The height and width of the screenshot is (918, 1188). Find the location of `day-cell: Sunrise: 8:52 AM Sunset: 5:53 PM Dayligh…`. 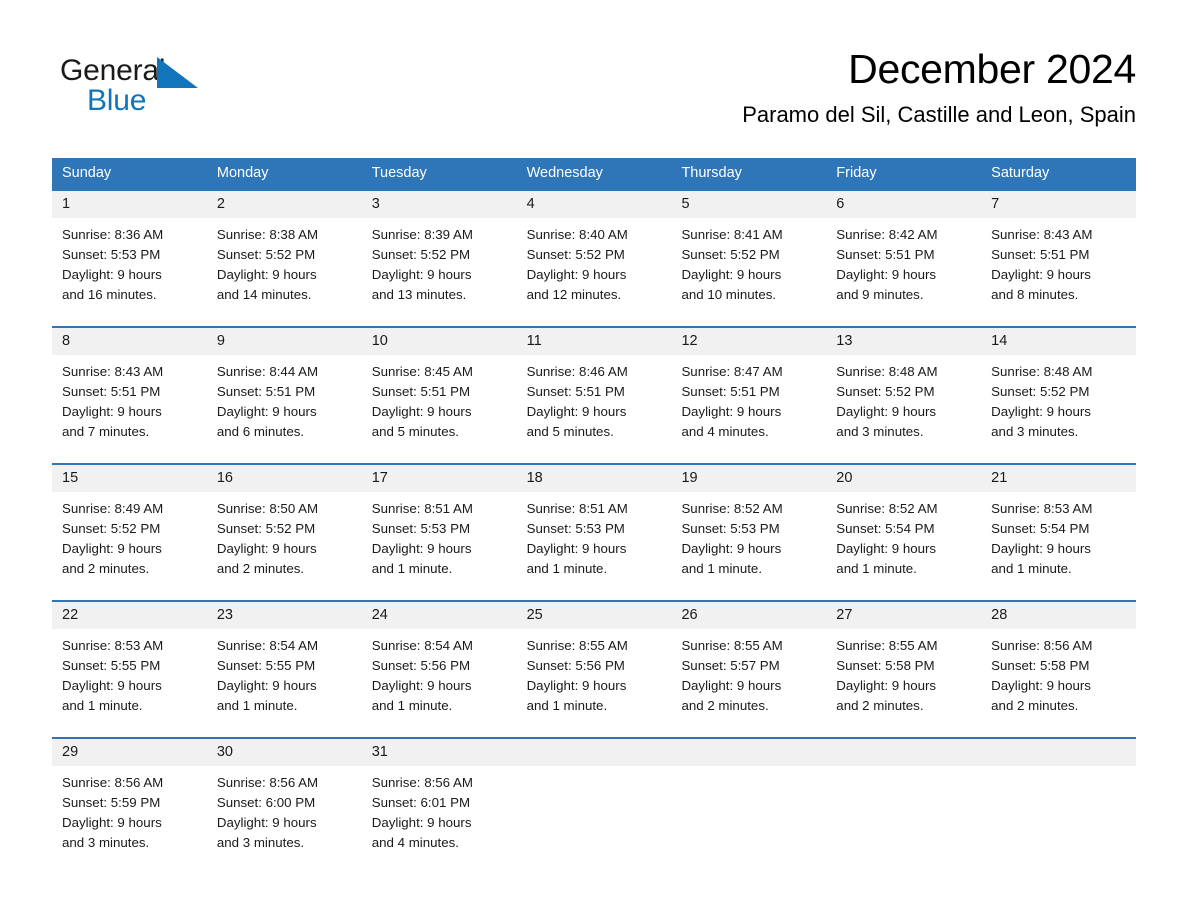

day-cell: Sunrise: 8:52 AM Sunset: 5:53 PM Dayligh… is located at coordinates (748, 546).